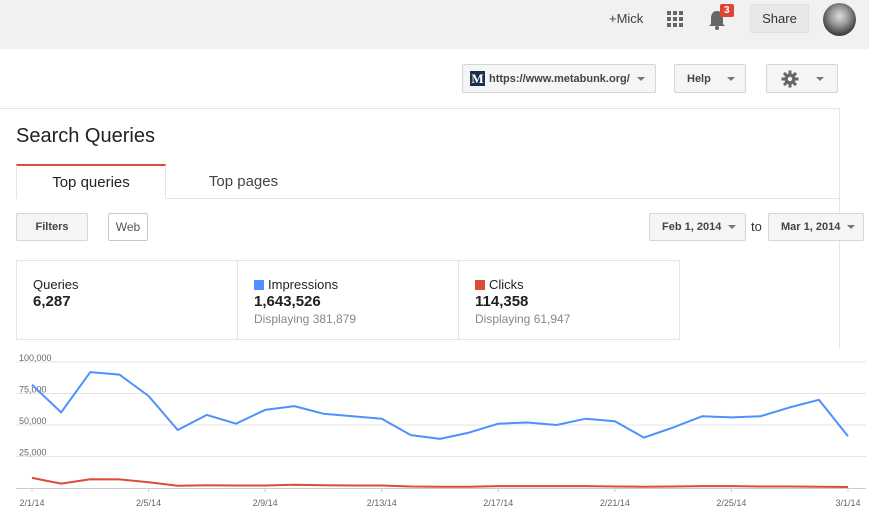  Describe the element at coordinates (779, 18) in the screenshot. I see `share-button: Share` at that location.